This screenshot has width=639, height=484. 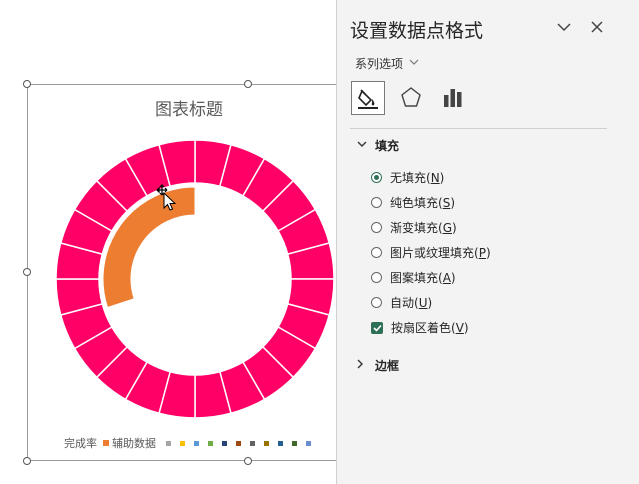 I want to click on pane-close-button, so click(x=597, y=27).